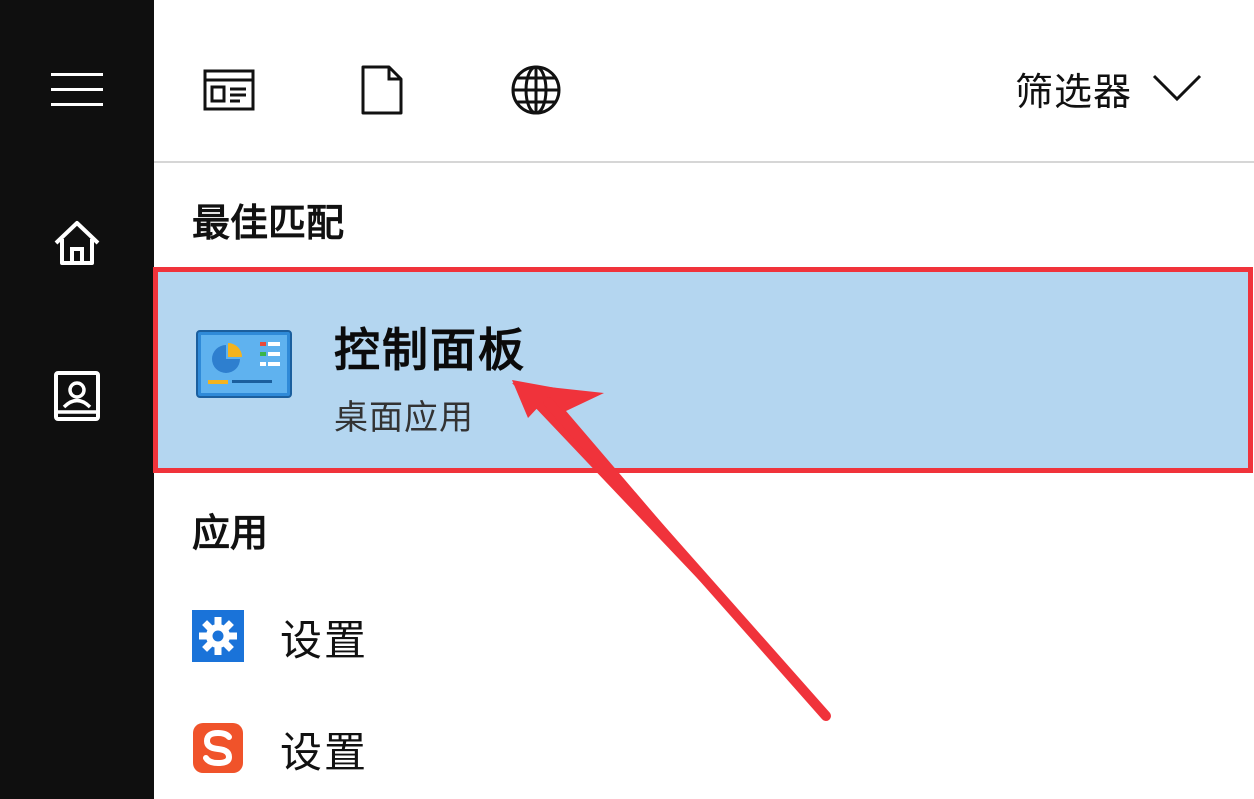 The height and width of the screenshot is (799, 1254). I want to click on document-icon, so click(382, 90).